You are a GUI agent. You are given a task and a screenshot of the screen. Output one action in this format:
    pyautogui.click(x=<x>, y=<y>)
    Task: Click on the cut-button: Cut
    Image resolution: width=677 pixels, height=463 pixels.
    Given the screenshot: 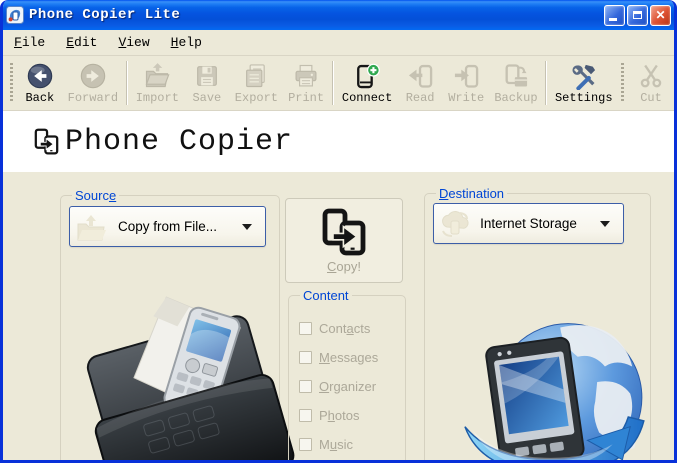 What is the action you would take?
    pyautogui.click(x=651, y=83)
    